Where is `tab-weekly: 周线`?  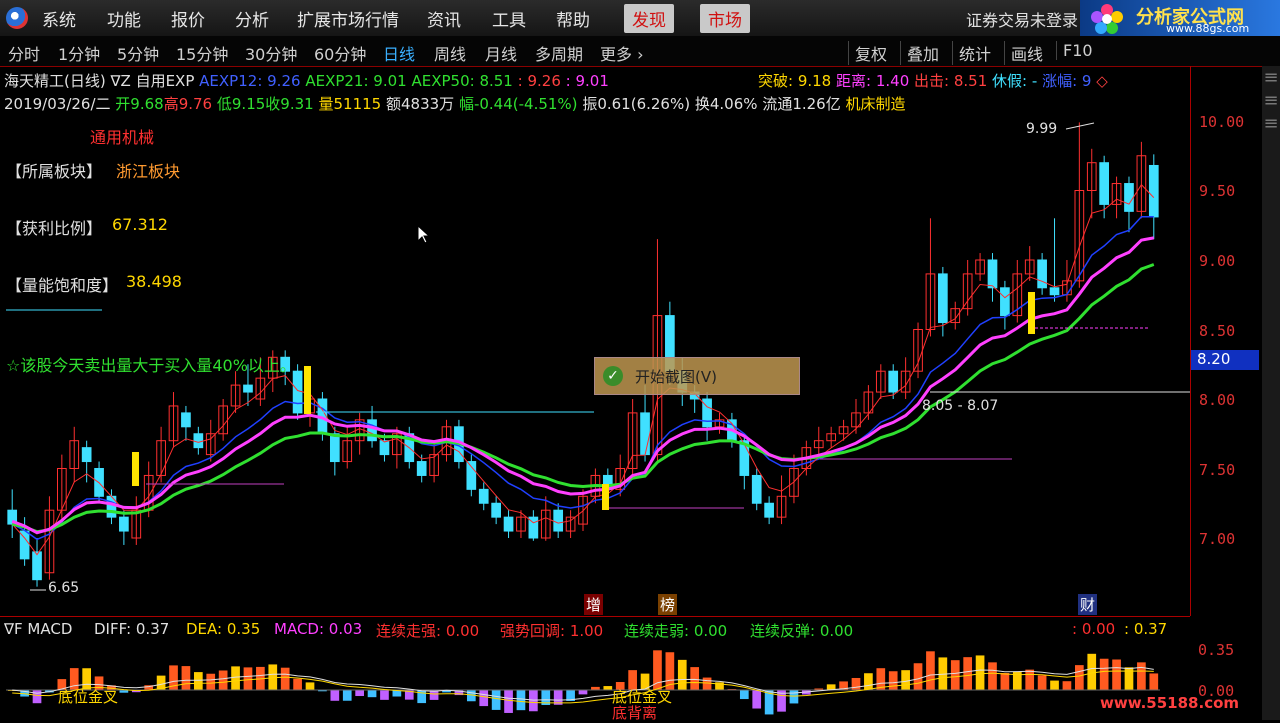
tab-weekly: 周线 is located at coordinates (450, 53).